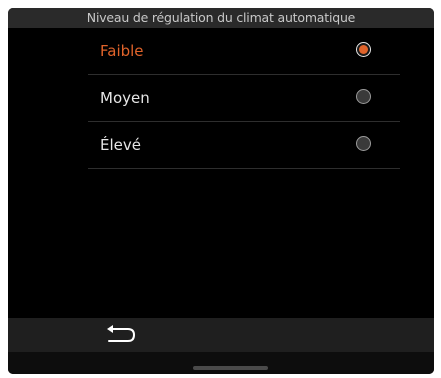 Image resolution: width=441 pixels, height=378 pixels. I want to click on option-label: Faible, so click(122, 51).